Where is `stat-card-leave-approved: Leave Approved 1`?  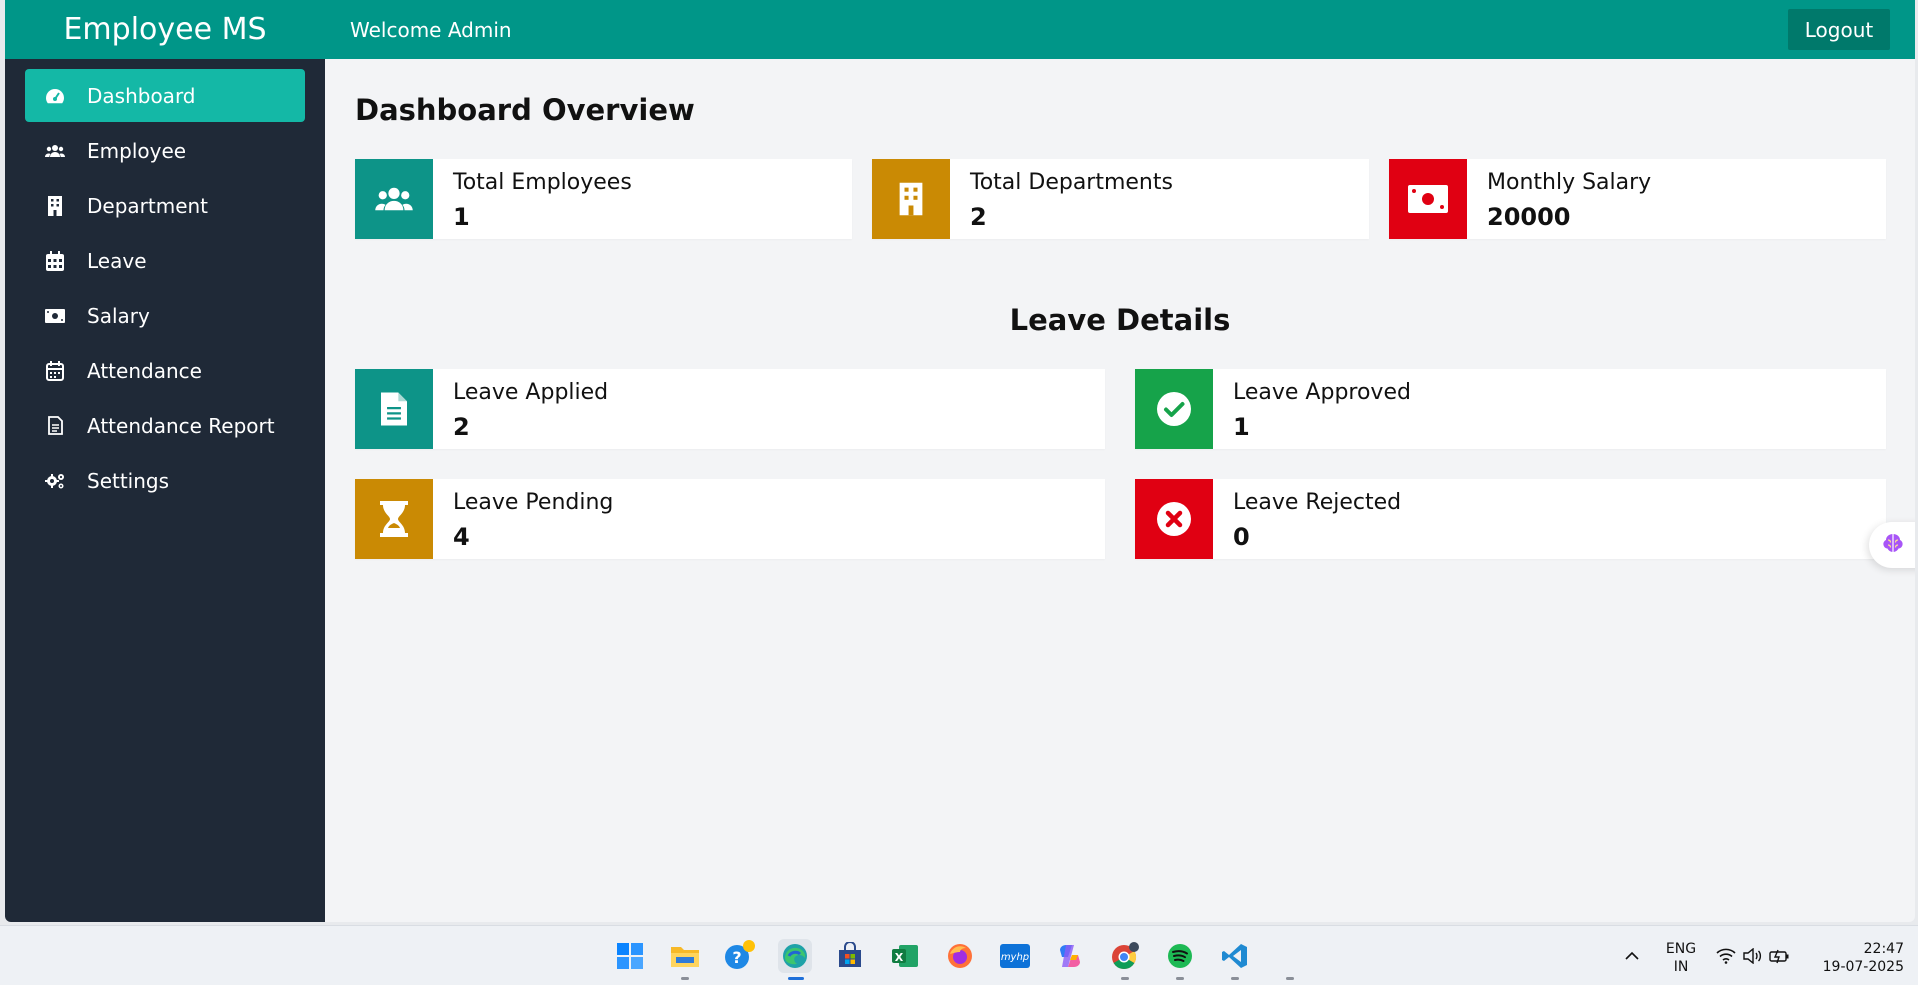
stat-card-leave-approved: Leave Approved 1 is located at coordinates (1510, 409).